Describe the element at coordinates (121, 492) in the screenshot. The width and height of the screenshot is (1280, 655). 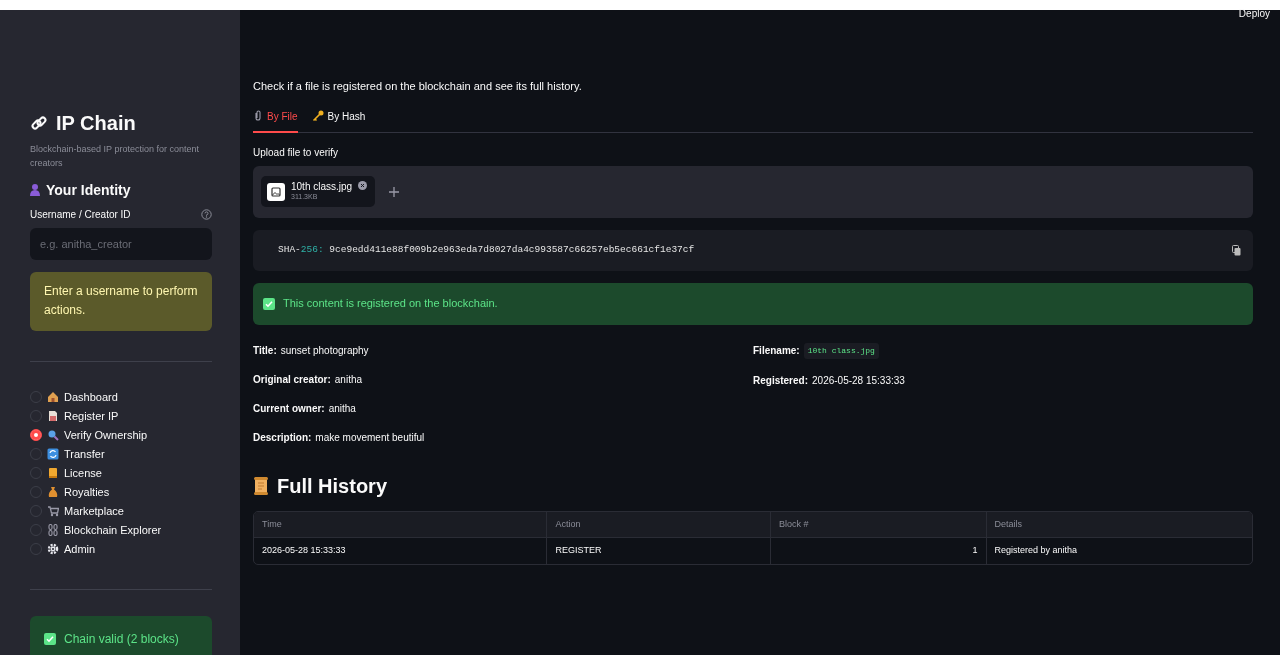
I see `nav-option: Royalties` at that location.